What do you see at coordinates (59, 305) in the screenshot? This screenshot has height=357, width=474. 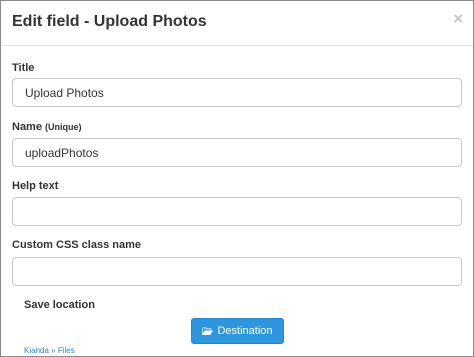 I see `save-location-label: Save location` at bounding box center [59, 305].